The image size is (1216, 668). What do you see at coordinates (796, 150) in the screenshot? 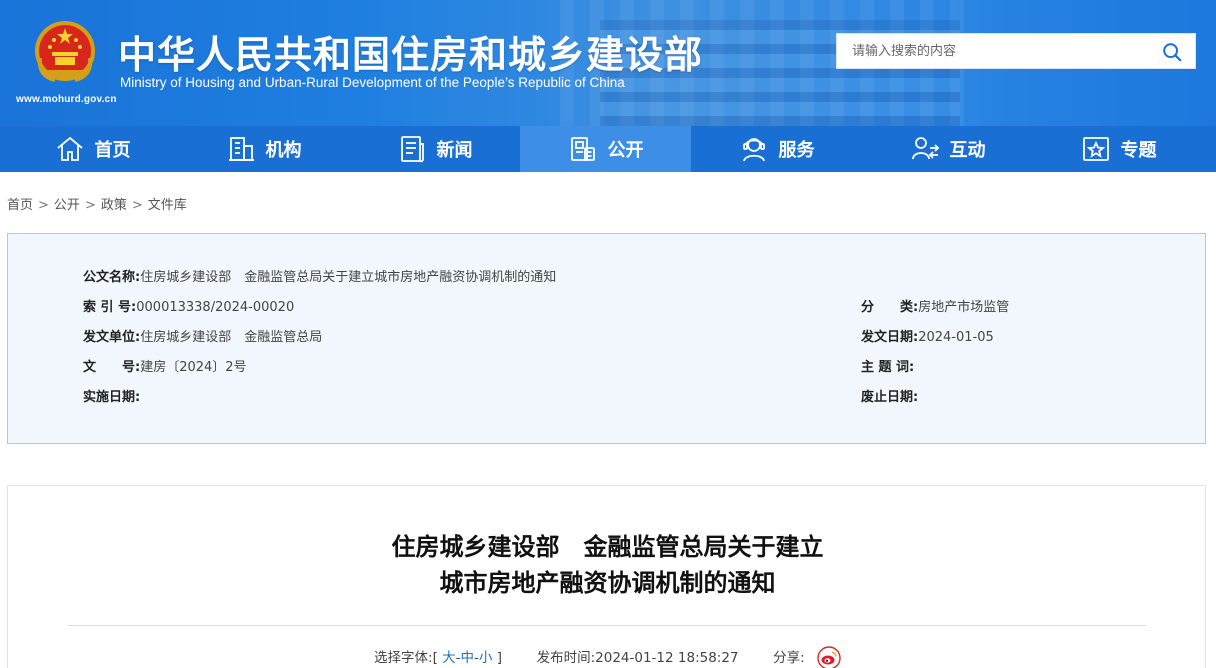
I see `nav-item-label: 服务` at bounding box center [796, 150].